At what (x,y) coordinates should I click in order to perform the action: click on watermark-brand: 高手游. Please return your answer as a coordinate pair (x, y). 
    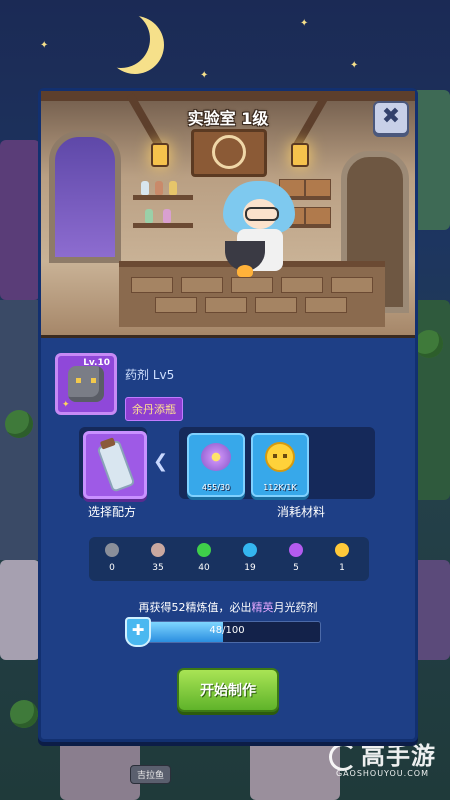
    Looking at the image, I should click on (398, 756).